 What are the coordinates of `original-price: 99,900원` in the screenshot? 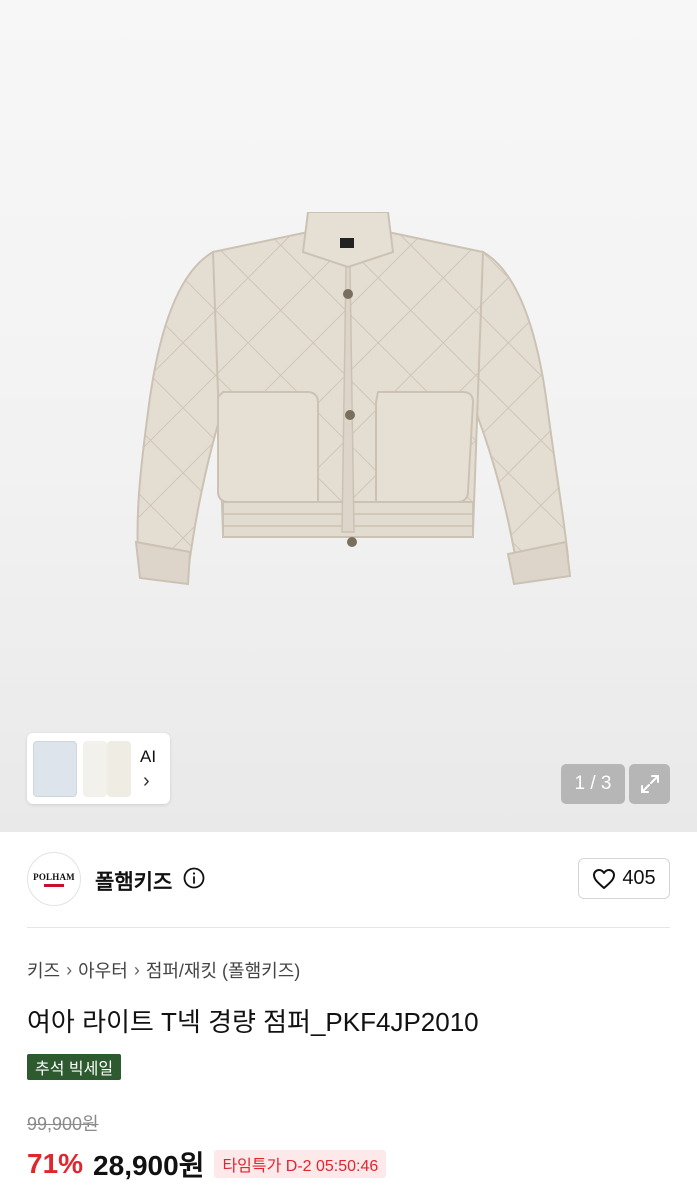 It's located at (63, 1124).